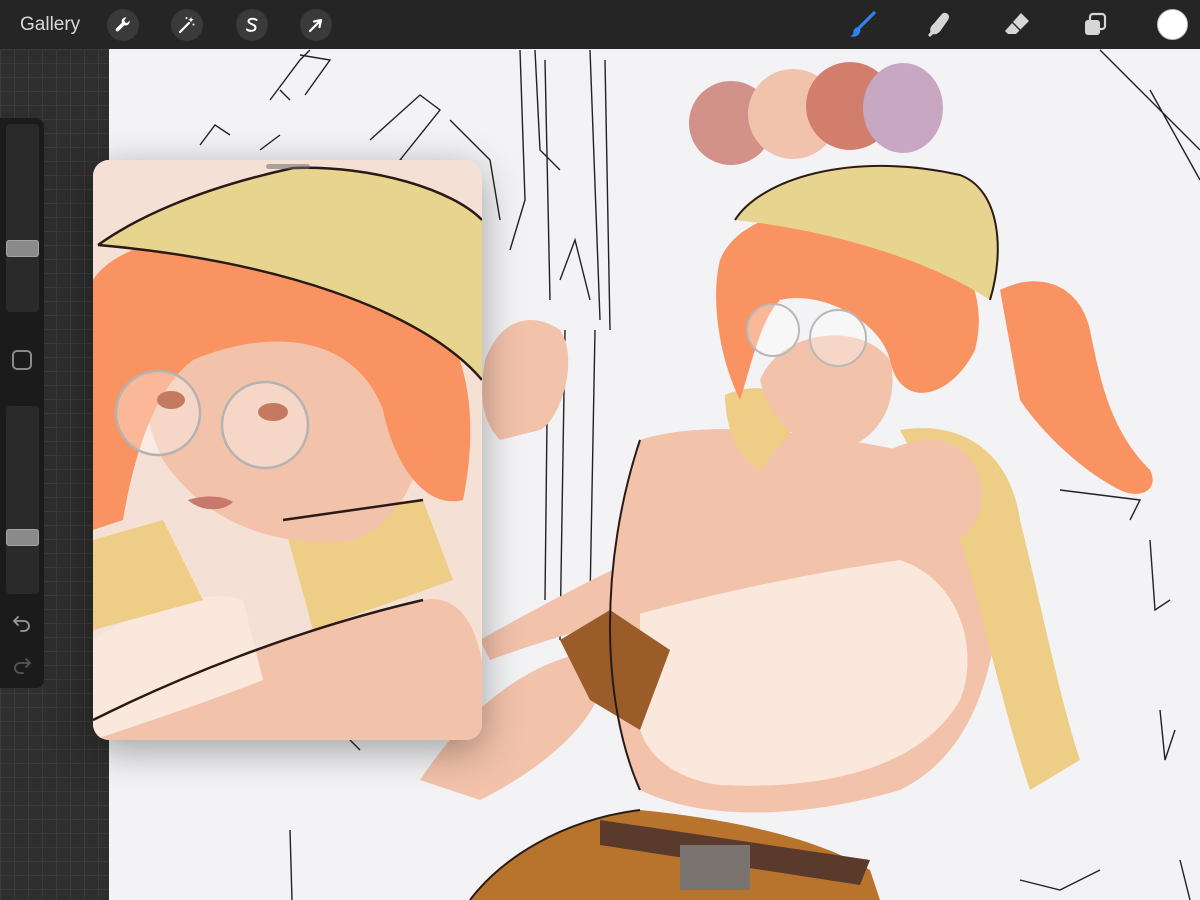 This screenshot has height=900, width=1200. Describe the element at coordinates (22, 360) in the screenshot. I see `modify-button` at that location.